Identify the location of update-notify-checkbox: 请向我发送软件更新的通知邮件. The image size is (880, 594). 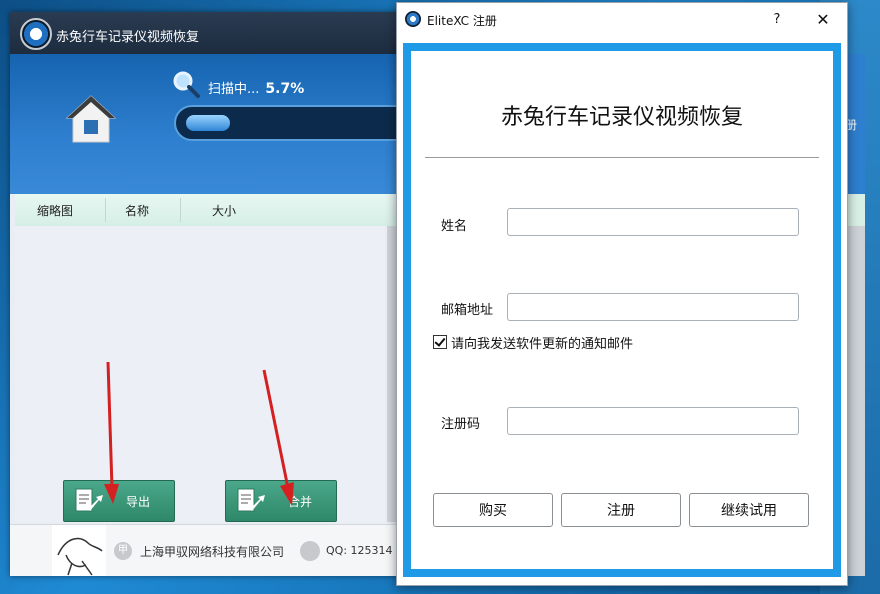
(533, 342).